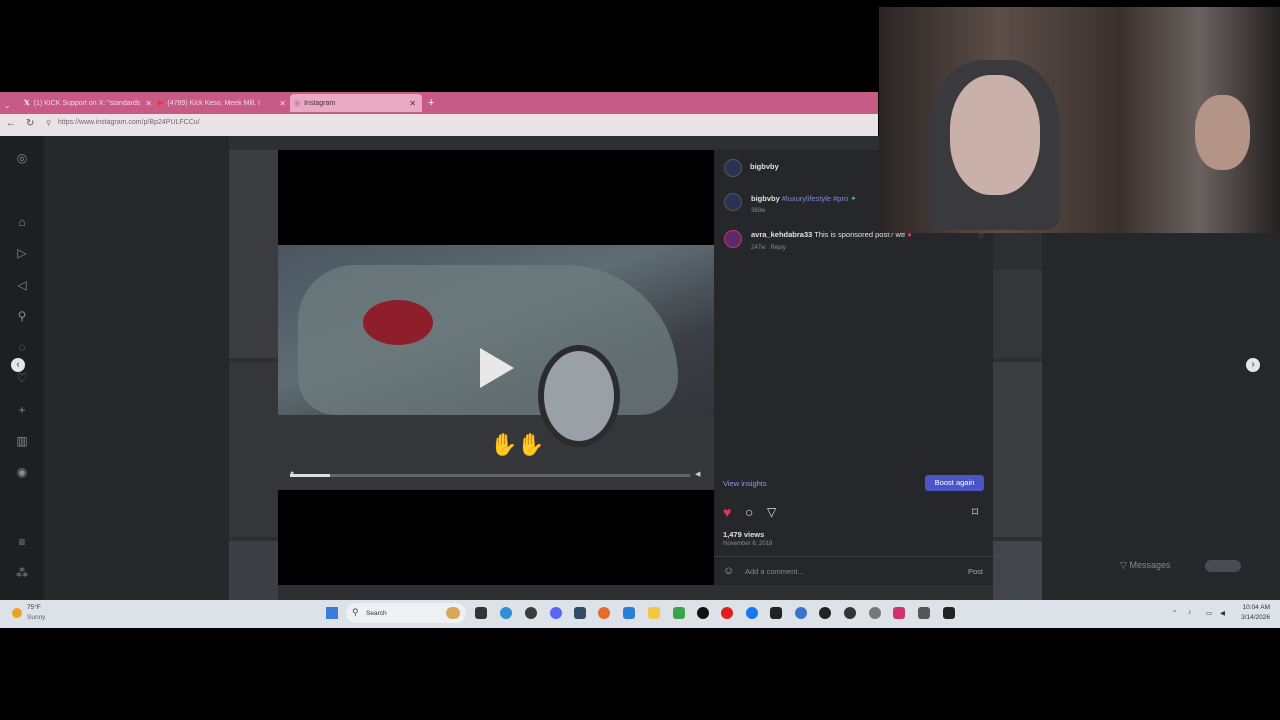 The width and height of the screenshot is (1280, 720). What do you see at coordinates (975, 512) in the screenshot?
I see `bookmark-icon: ⌑` at bounding box center [975, 512].